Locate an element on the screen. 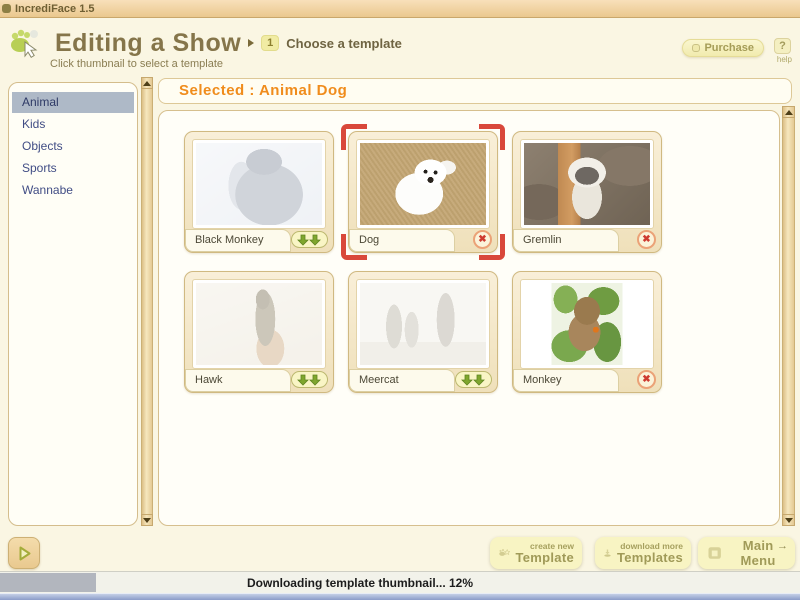  breadcrumb-arrow-icon is located at coordinates (251, 43).